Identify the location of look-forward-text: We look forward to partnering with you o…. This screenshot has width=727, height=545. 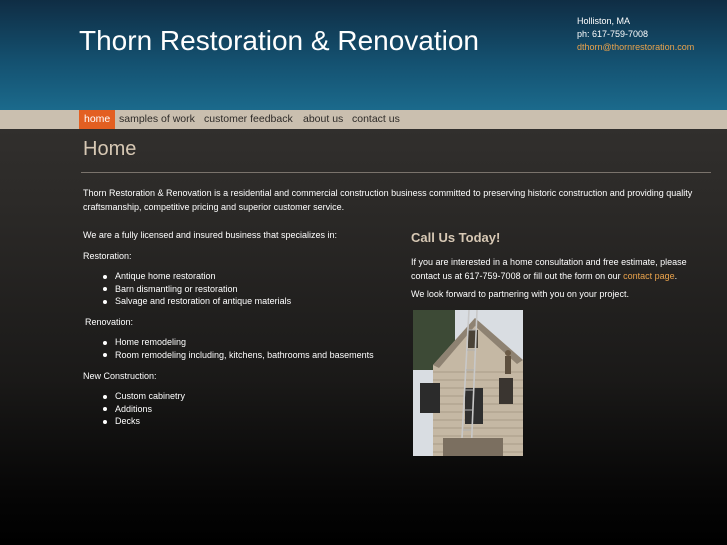
(520, 294).